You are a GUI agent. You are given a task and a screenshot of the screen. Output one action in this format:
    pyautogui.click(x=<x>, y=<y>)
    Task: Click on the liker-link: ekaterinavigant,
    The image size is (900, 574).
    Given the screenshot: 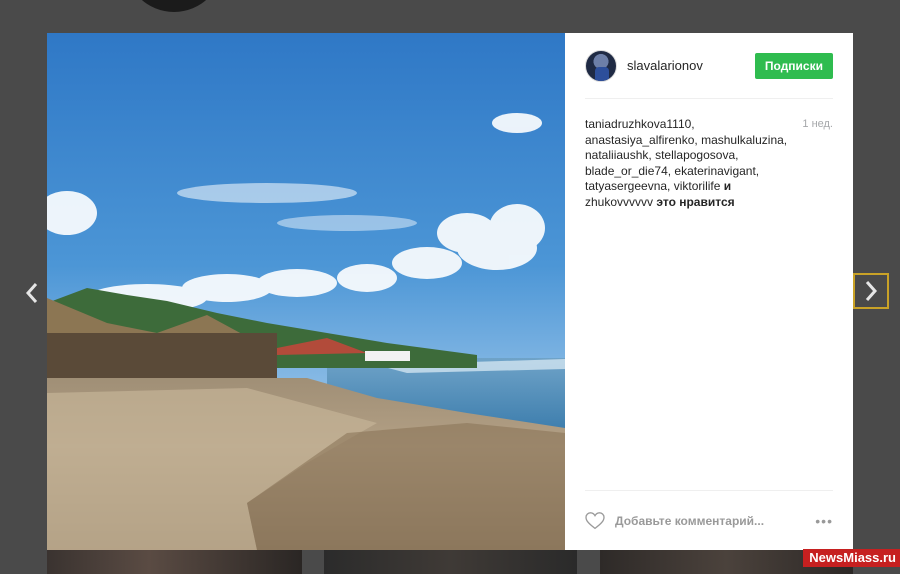 What is the action you would take?
    pyautogui.click(x=716, y=171)
    